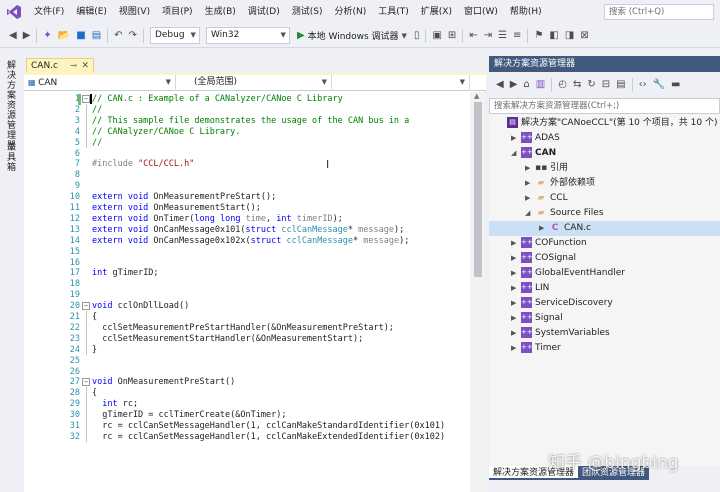  I want to click on configuration-dropdown: Debug ▼, so click(174, 35).